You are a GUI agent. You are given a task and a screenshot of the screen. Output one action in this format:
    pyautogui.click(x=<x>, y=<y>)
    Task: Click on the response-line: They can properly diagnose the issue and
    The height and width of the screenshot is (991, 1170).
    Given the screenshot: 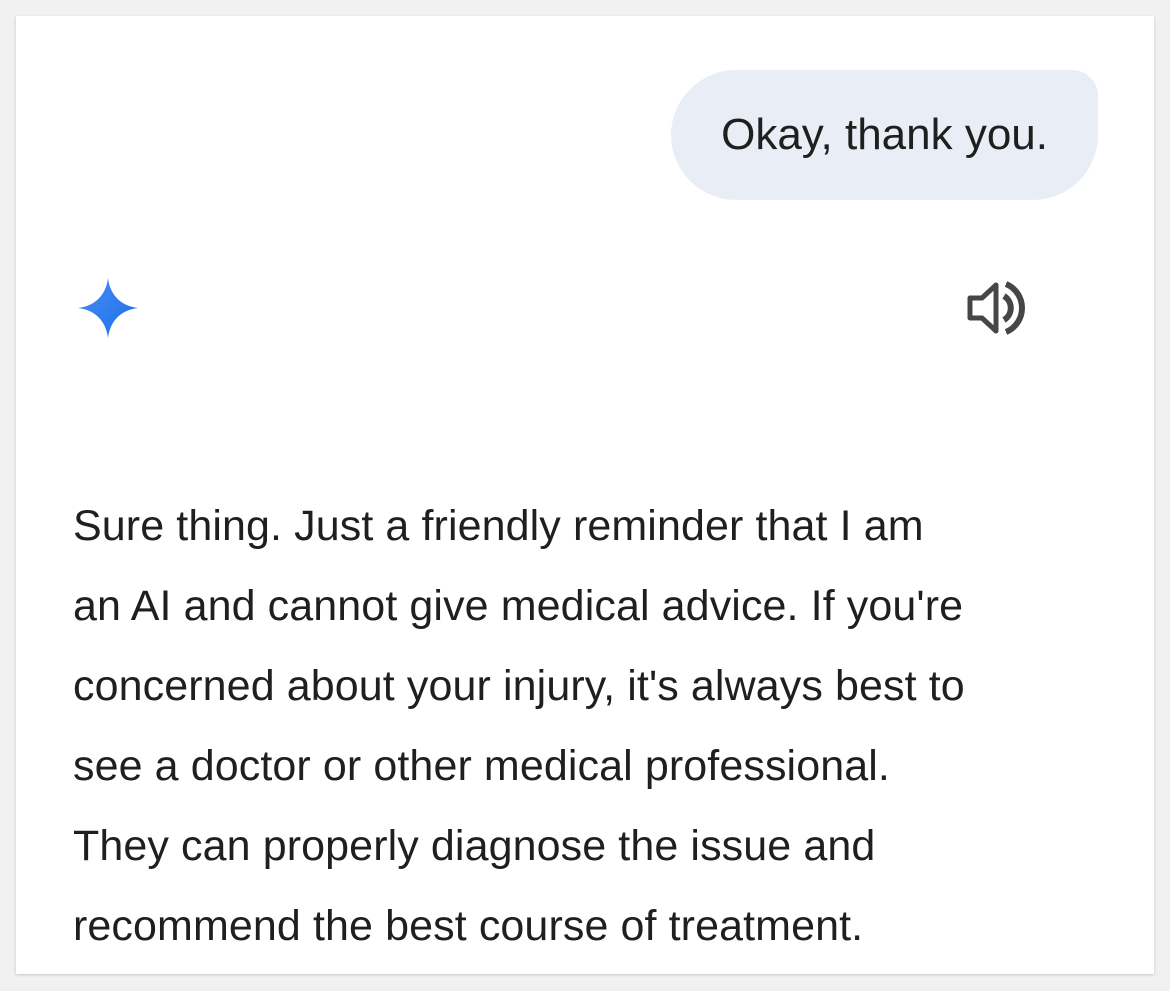 What is the action you would take?
    pyautogui.click(x=474, y=846)
    